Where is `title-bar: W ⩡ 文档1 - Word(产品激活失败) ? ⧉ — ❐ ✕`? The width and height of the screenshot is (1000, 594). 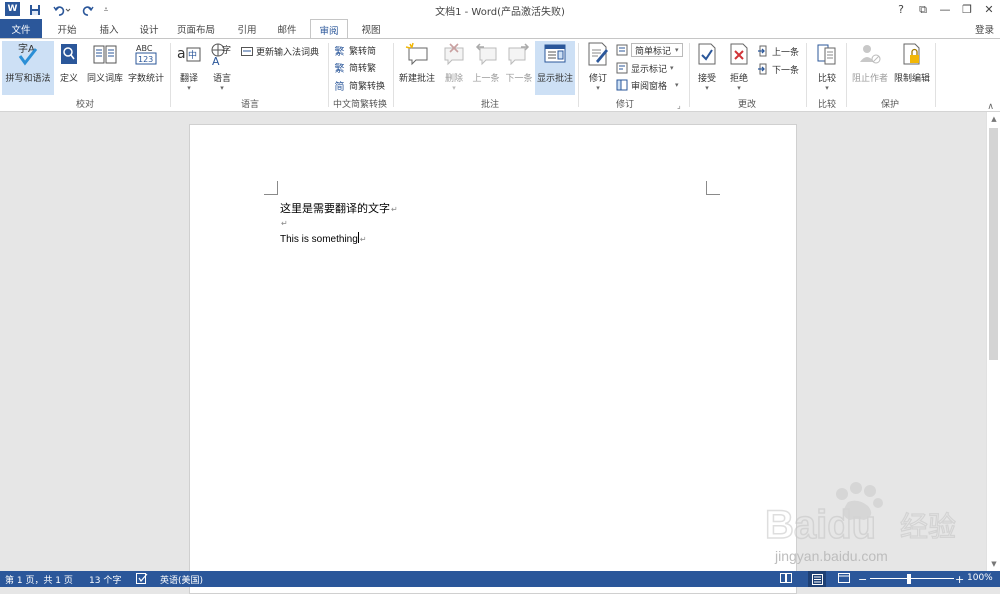
title-bar: W ⩡ 文档1 - Word(产品激活失败) ? ⧉ — ❐ ✕ is located at coordinates (500, 9).